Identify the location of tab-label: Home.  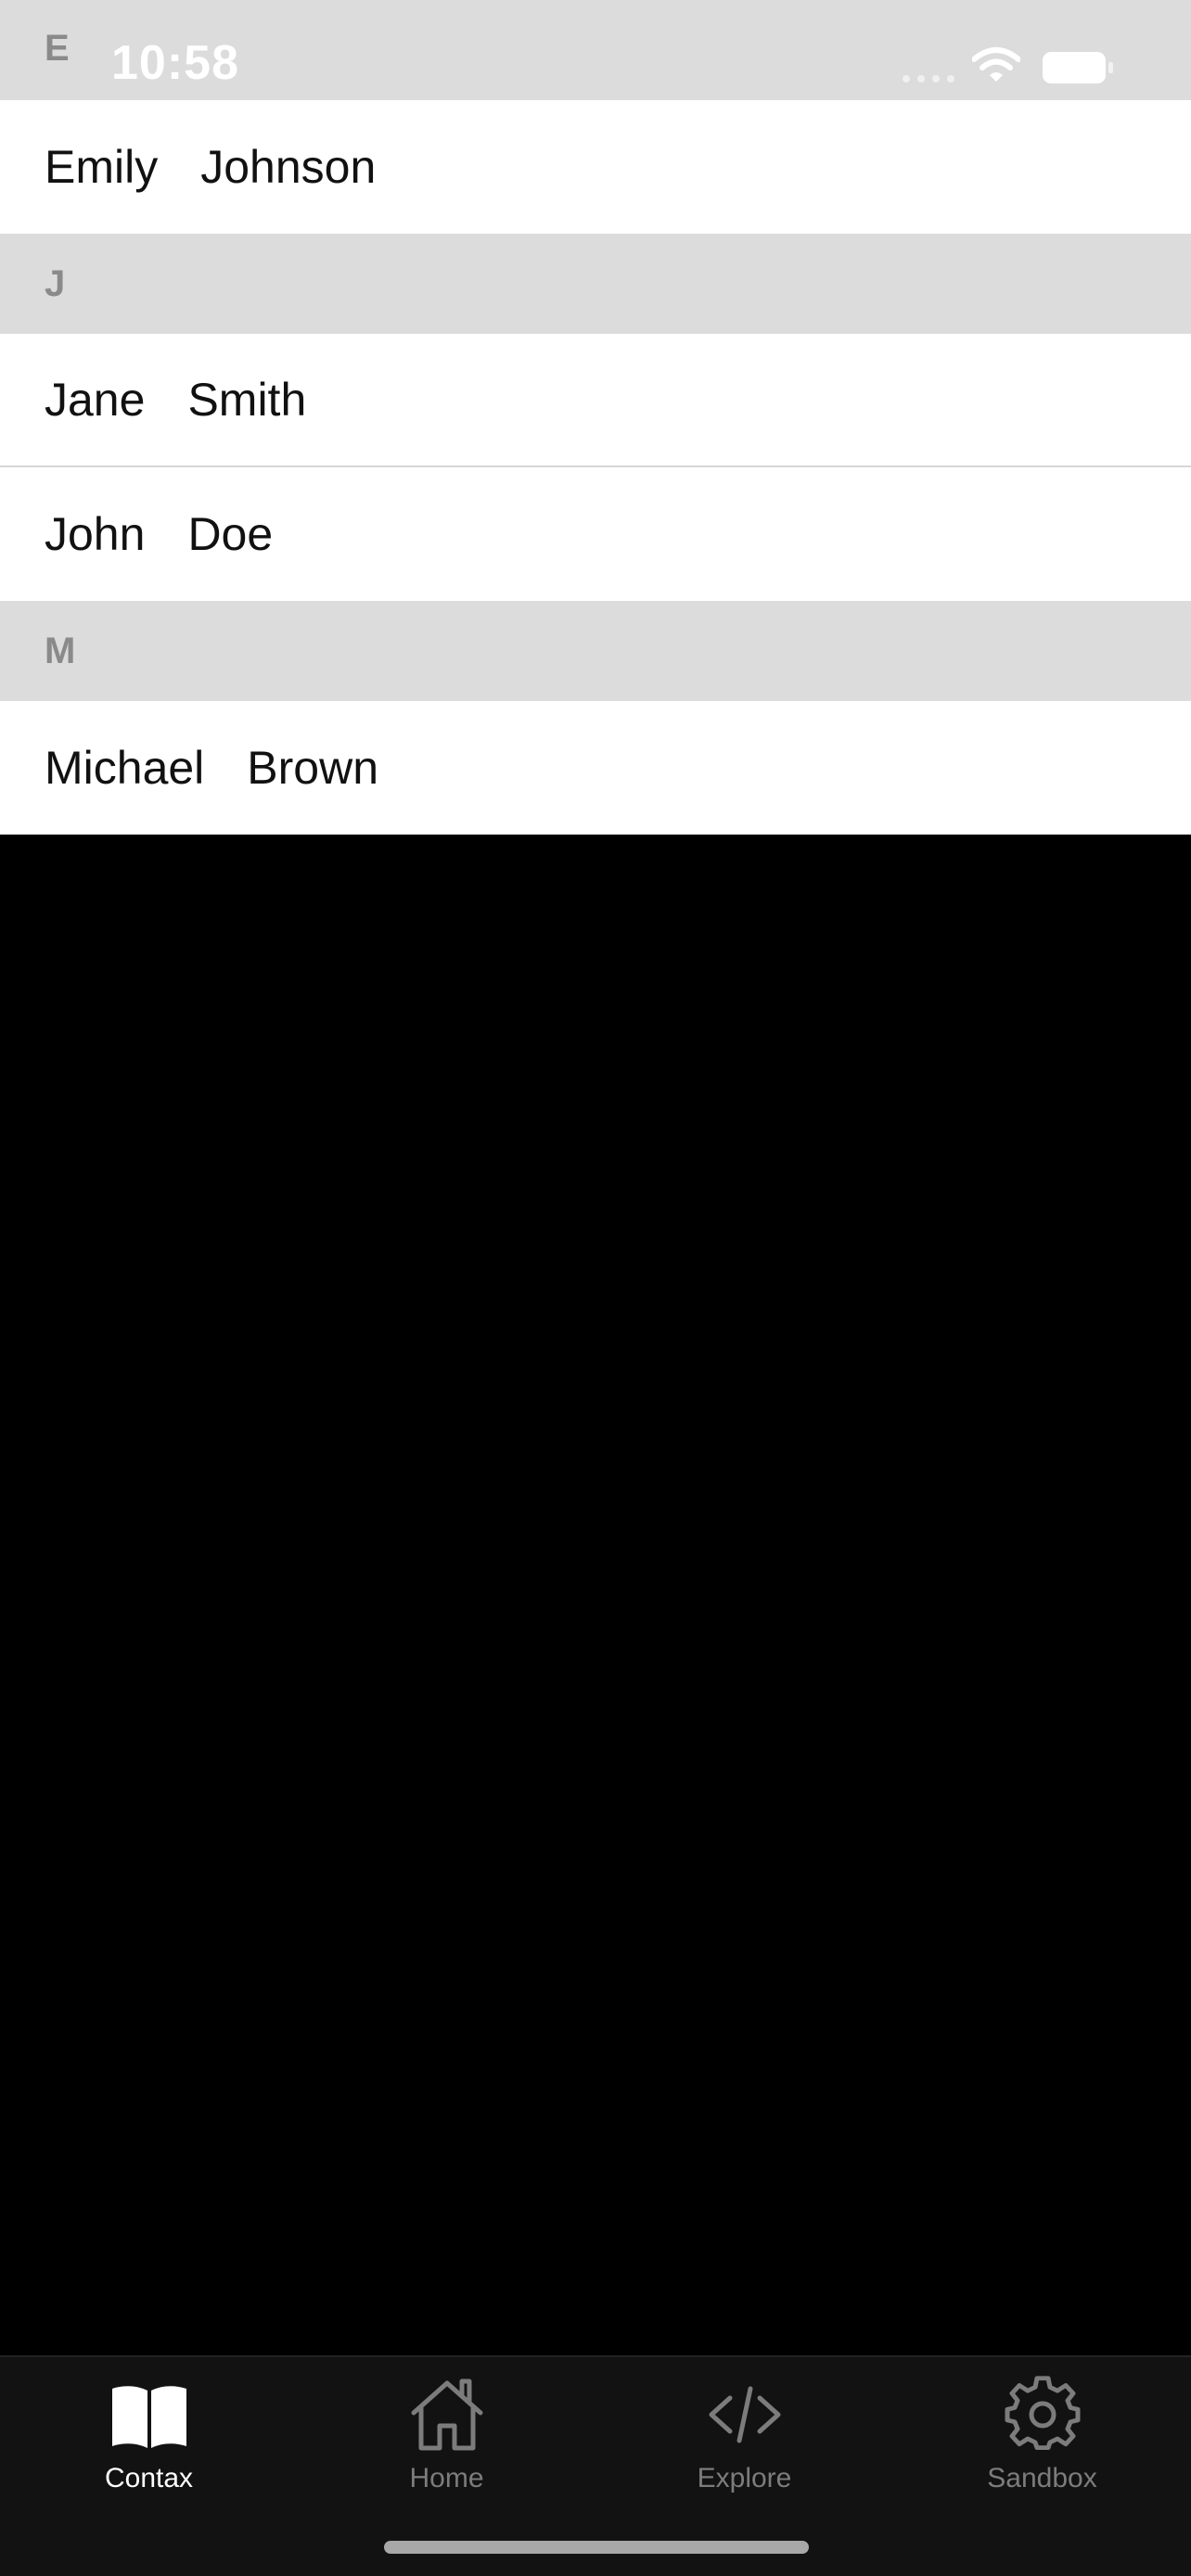
(446, 2478).